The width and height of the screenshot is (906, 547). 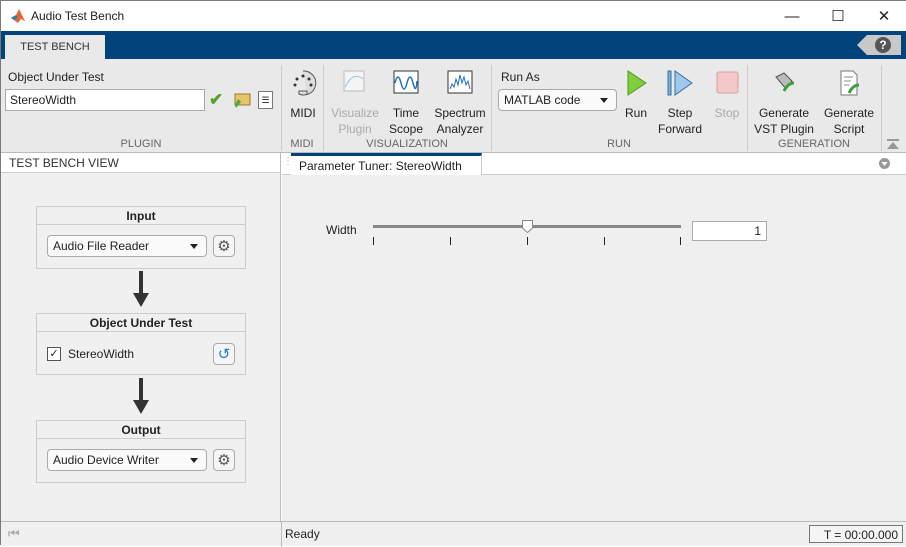 I want to click on open-folder-icon, so click(x=242, y=100).